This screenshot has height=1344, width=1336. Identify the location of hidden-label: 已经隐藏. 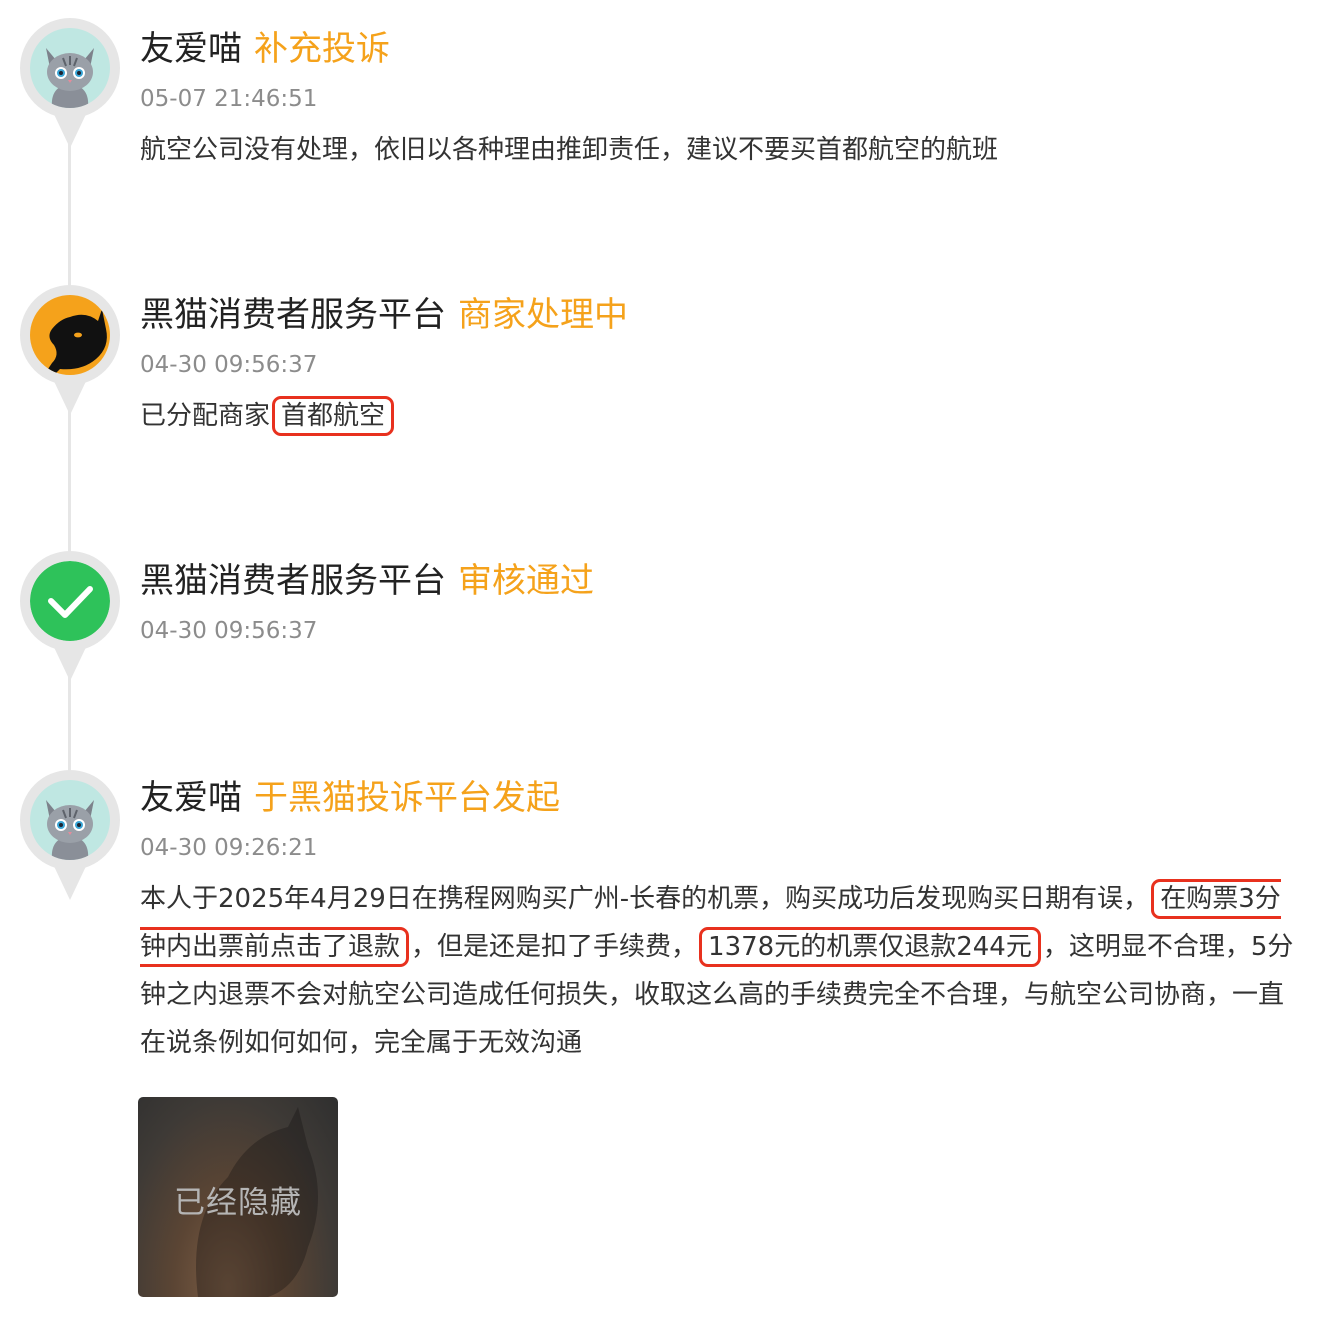
(238, 1203).